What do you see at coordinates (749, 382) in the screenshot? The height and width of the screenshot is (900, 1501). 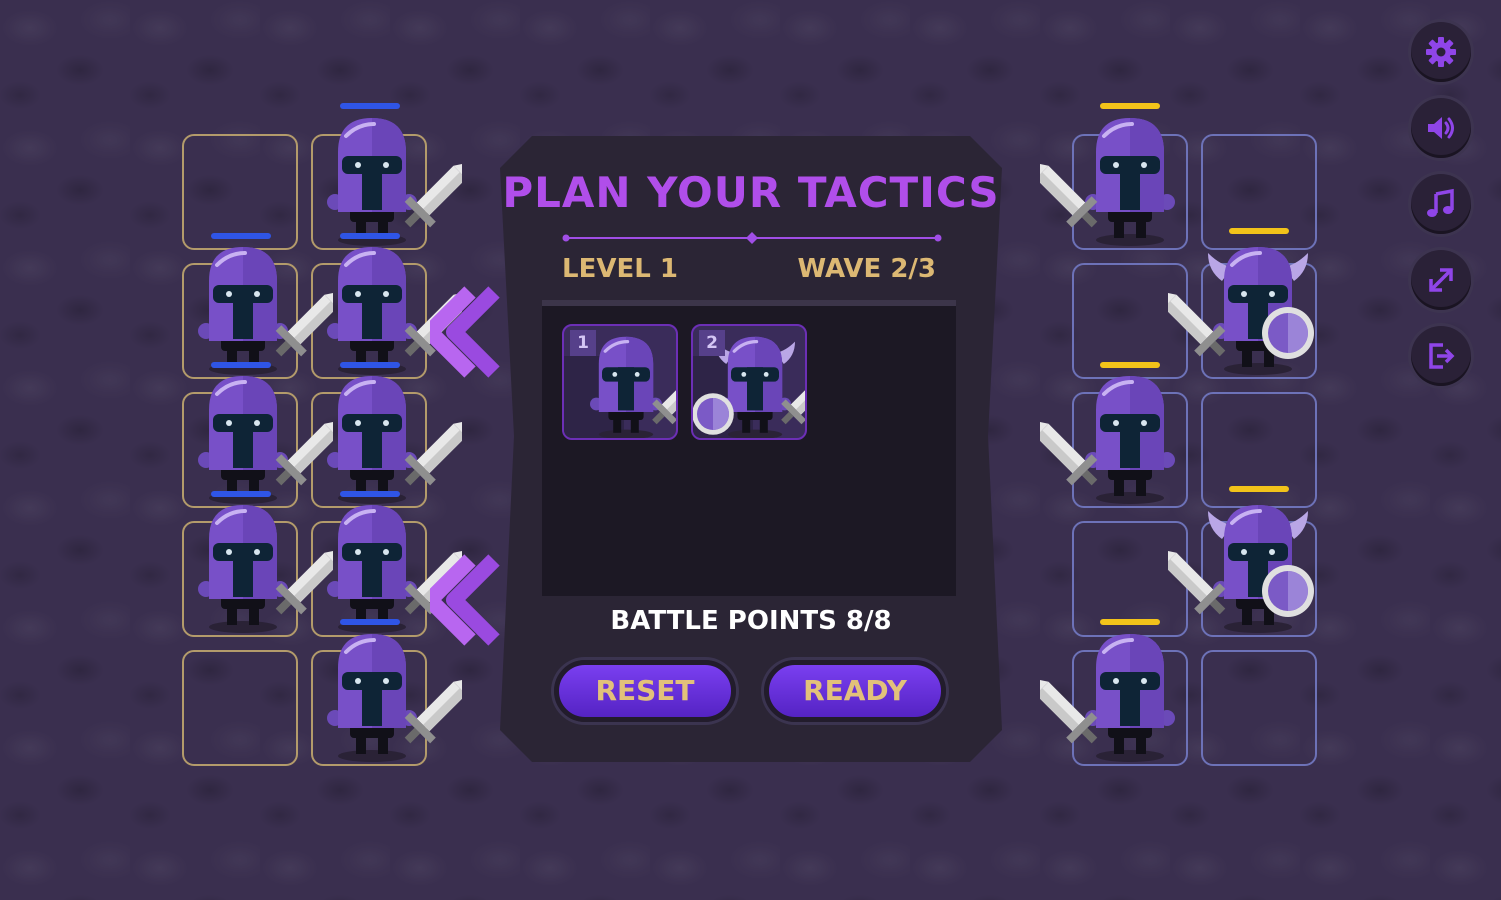 I see `unit-card: 2` at bounding box center [749, 382].